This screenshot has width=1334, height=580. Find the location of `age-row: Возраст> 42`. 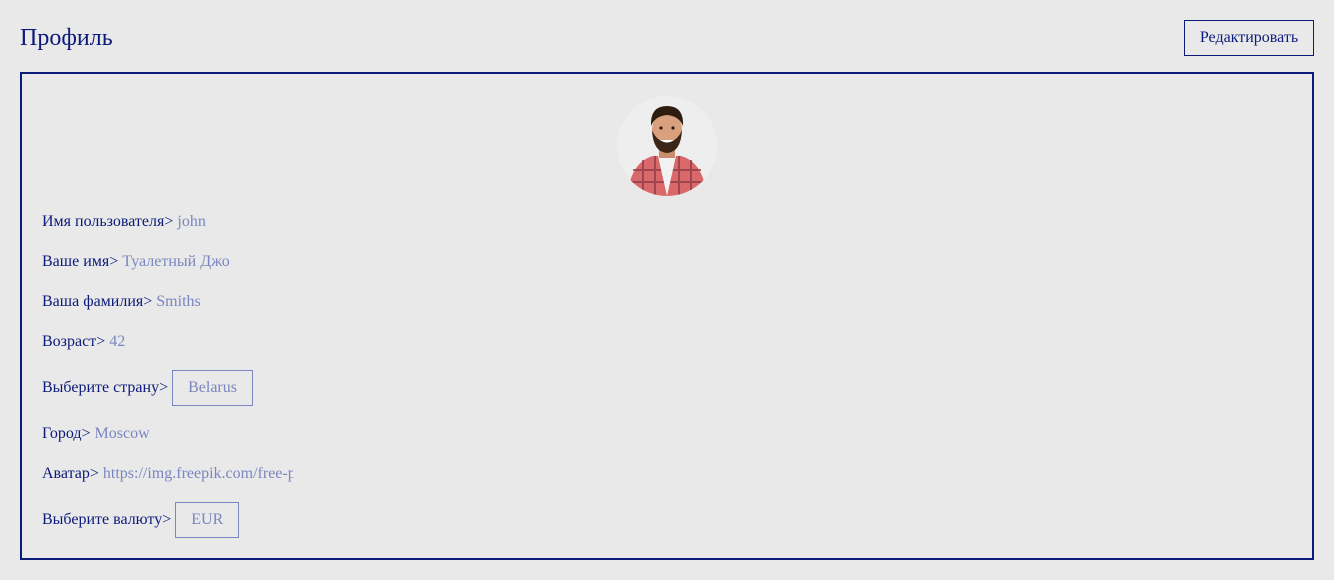

age-row: Возраст> 42 is located at coordinates (83, 342).